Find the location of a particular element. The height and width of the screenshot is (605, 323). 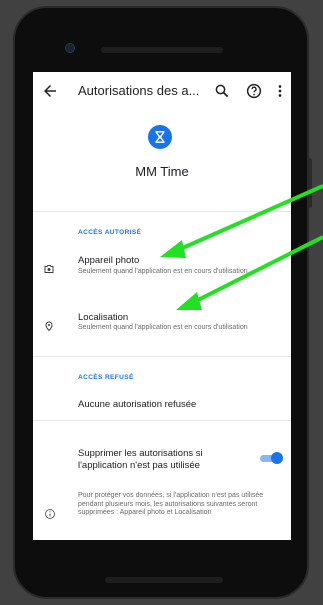

side-power-button is located at coordinates (310, 183).